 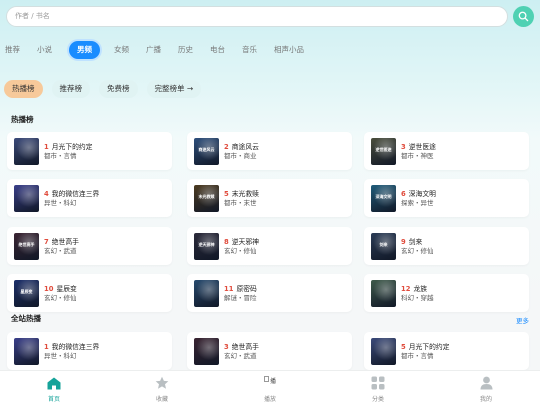 I want to click on book-meta: 3 逆世医途 都市・神医, so click(x=418, y=151).